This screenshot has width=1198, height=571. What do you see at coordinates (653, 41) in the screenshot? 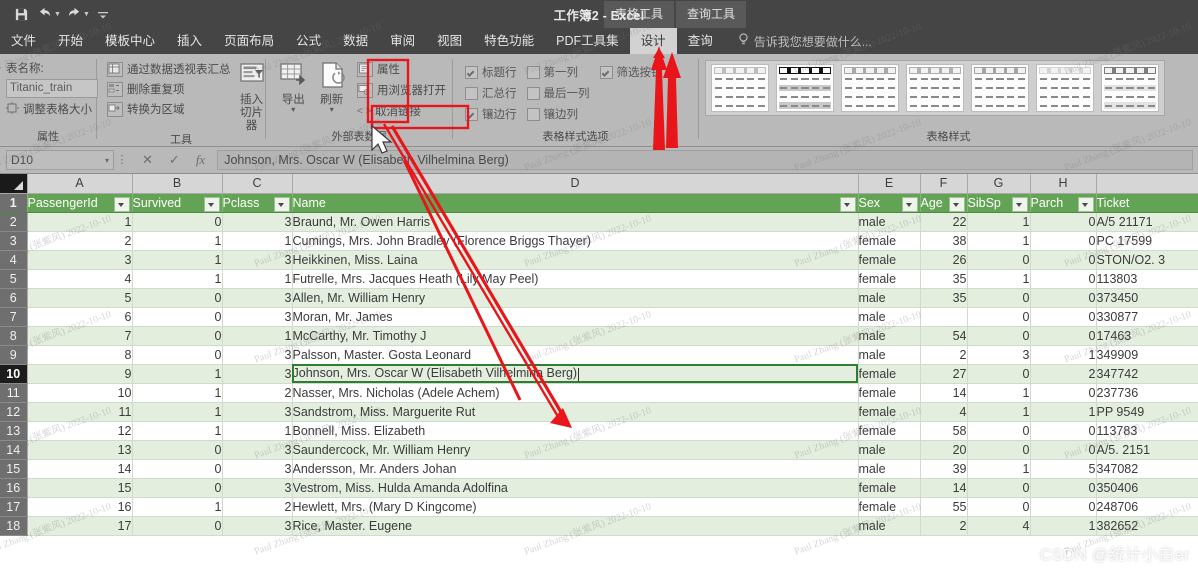
I see `tab-design: 设计` at bounding box center [653, 41].